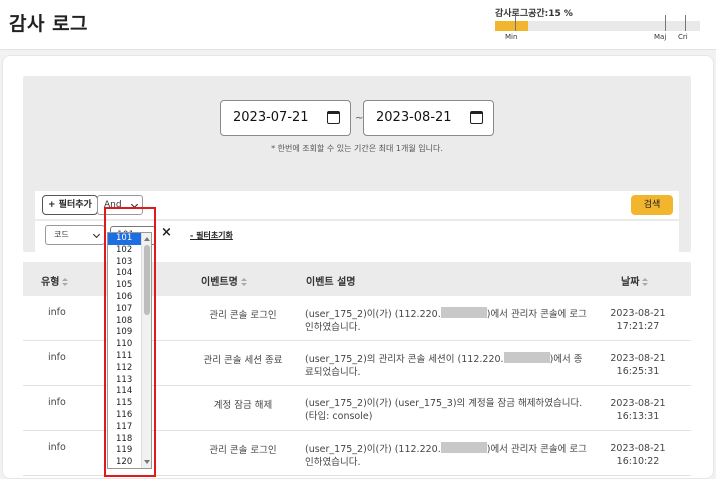  Describe the element at coordinates (511, 37) in the screenshot. I see `meter-mark-min: Min` at that location.